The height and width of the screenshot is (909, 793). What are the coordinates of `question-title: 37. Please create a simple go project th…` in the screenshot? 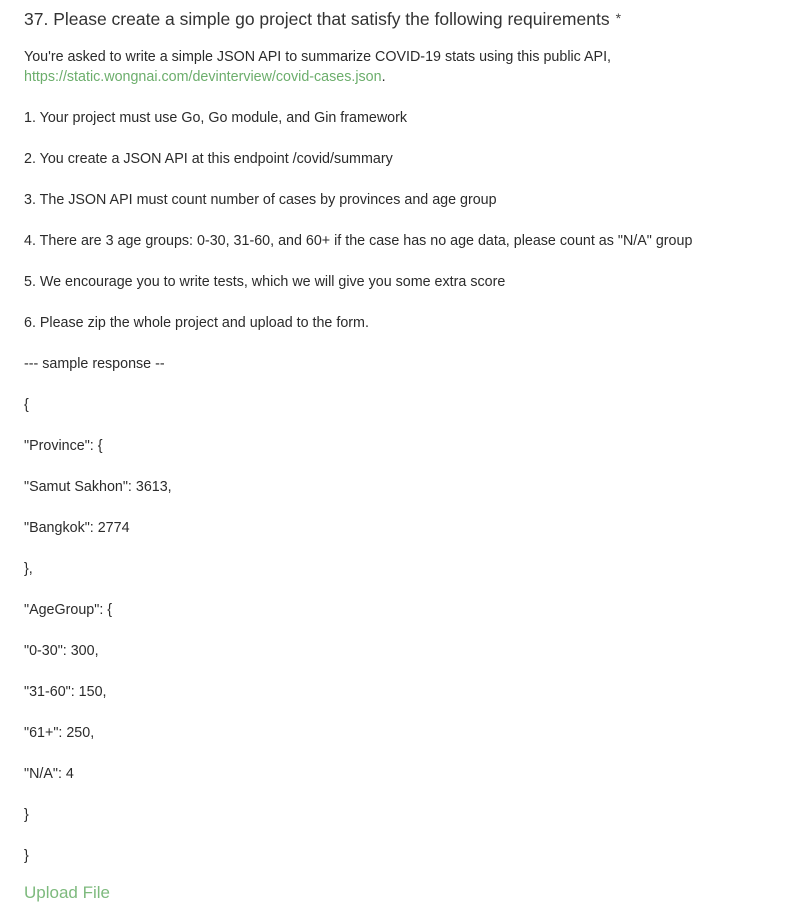 It's located at (322, 19).